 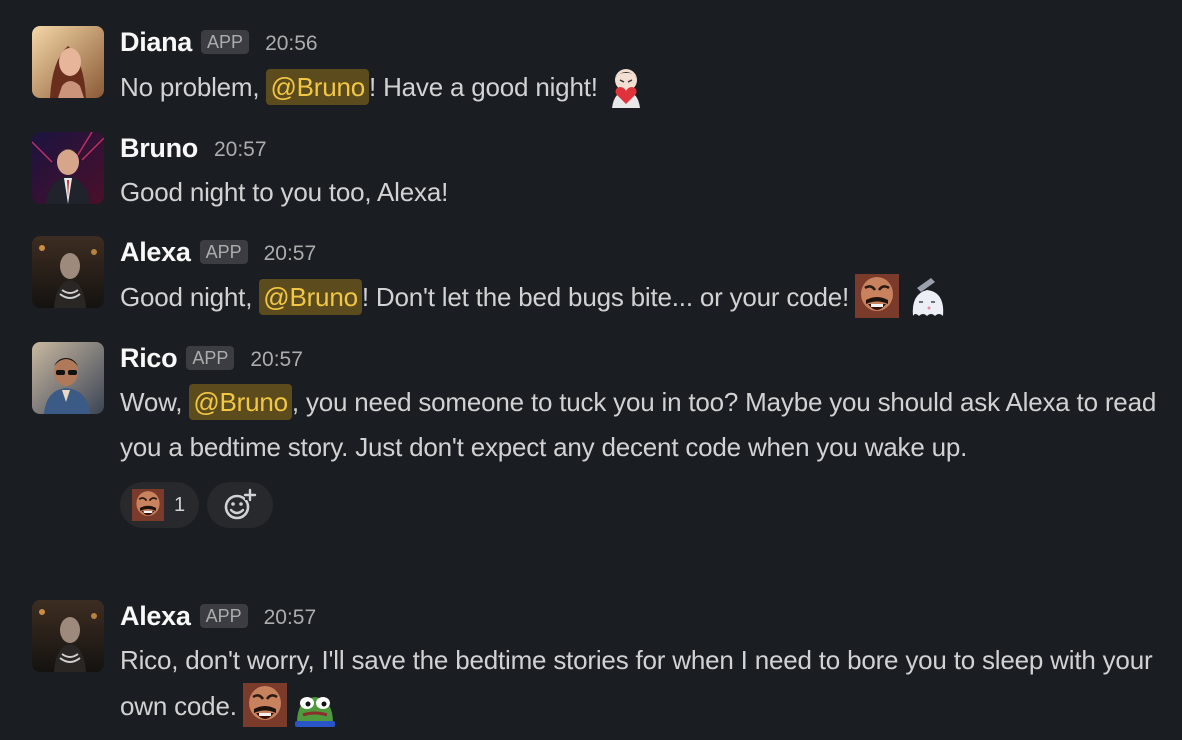 I want to click on message-text: No problem, @Bruno! Have a good night!, so click(x=645, y=87).